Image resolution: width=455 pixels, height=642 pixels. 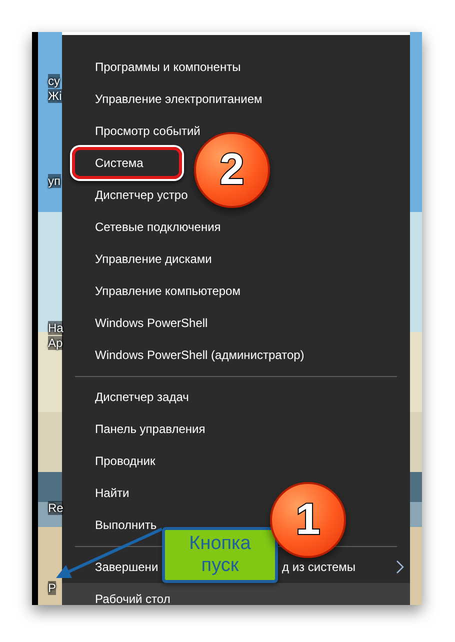 I want to click on menu-item: Диспетчер устро, so click(x=141, y=195).